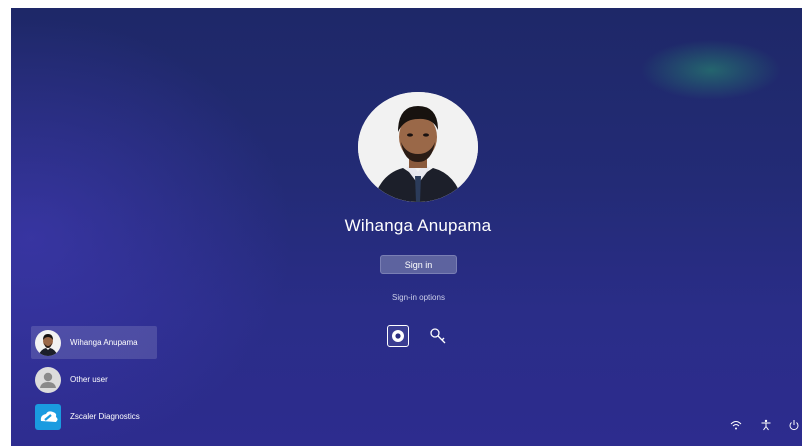 The image size is (802, 446). I want to click on profile-avatar, so click(418, 147).